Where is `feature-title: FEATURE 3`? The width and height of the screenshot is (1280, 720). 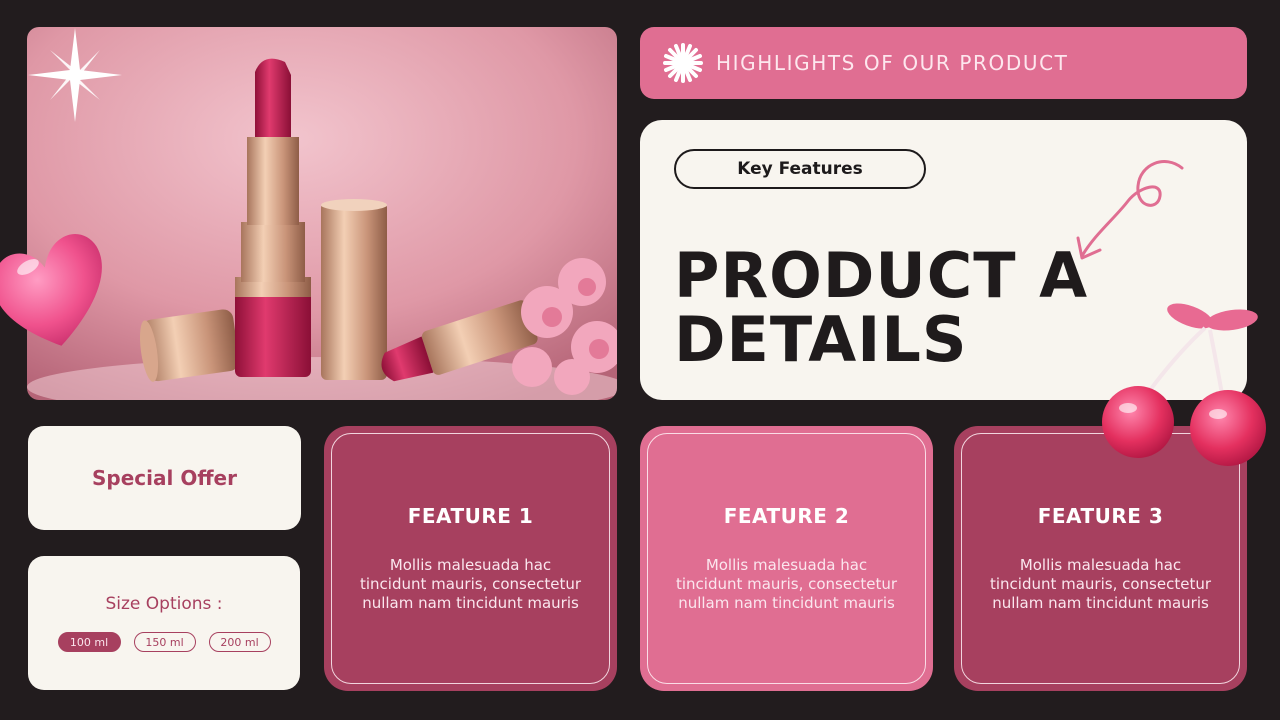
feature-title: FEATURE 3 is located at coordinates (1100, 516).